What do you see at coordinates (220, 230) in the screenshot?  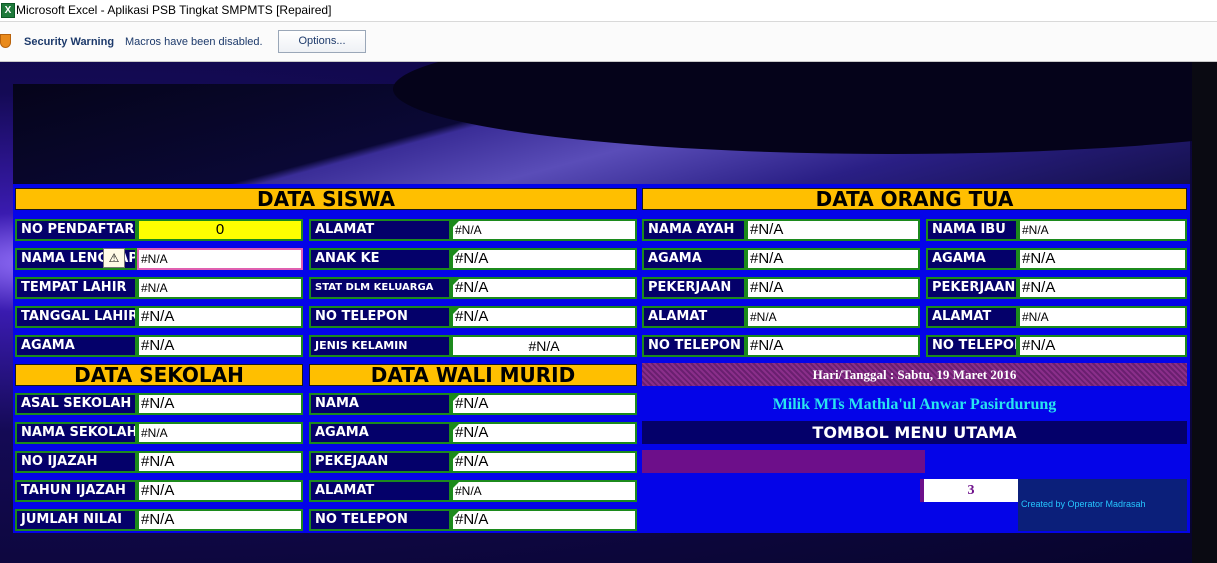 I see `value-no-pendaftar: 0` at bounding box center [220, 230].